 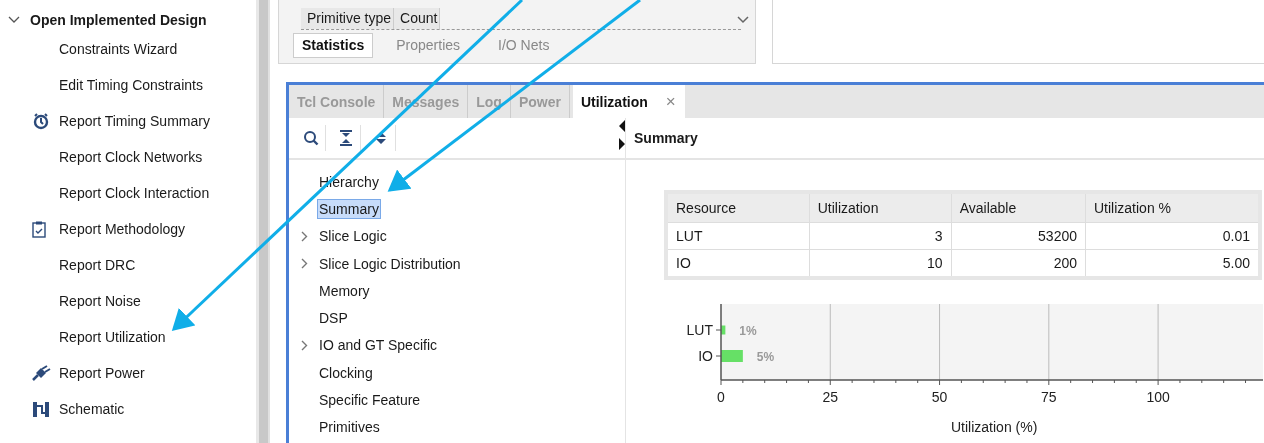 I want to click on tick-label: 0, so click(x=721, y=397).